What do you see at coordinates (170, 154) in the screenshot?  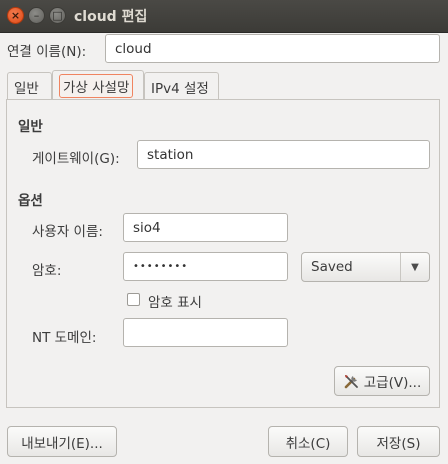 I see `gateway-value: station` at bounding box center [170, 154].